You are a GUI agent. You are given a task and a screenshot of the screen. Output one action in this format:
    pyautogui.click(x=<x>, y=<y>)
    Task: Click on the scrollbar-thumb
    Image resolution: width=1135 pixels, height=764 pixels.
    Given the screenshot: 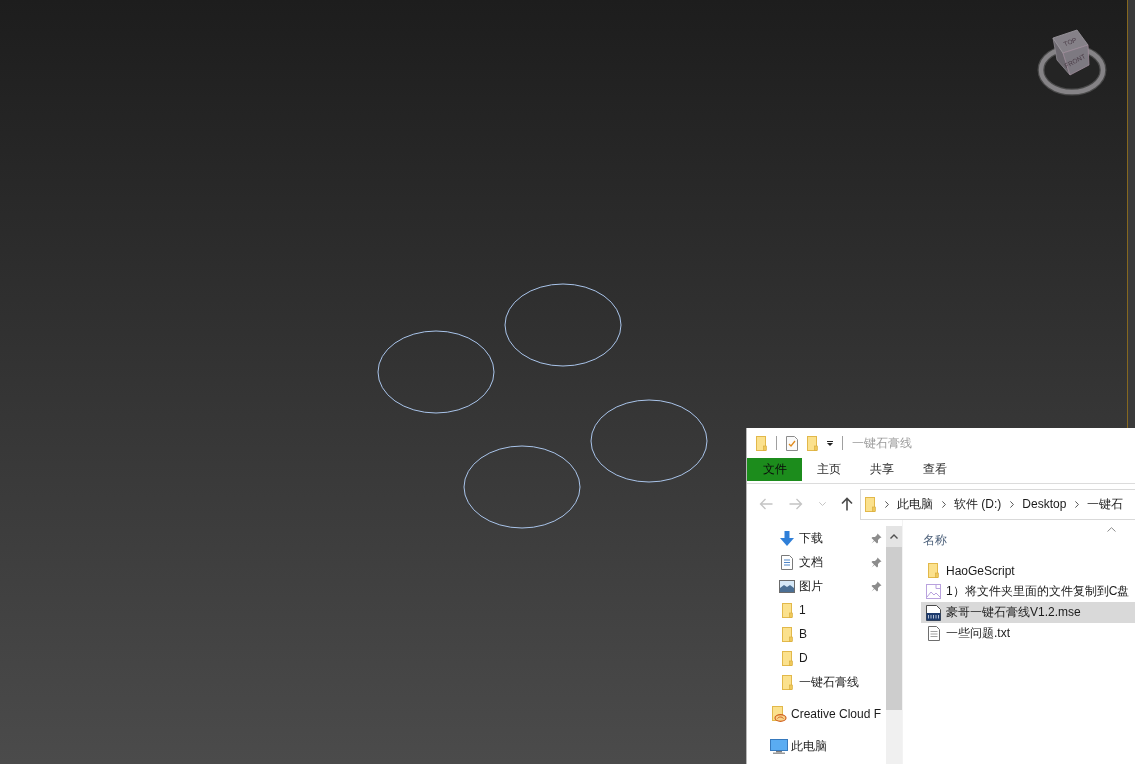 What is the action you would take?
    pyautogui.click(x=894, y=628)
    